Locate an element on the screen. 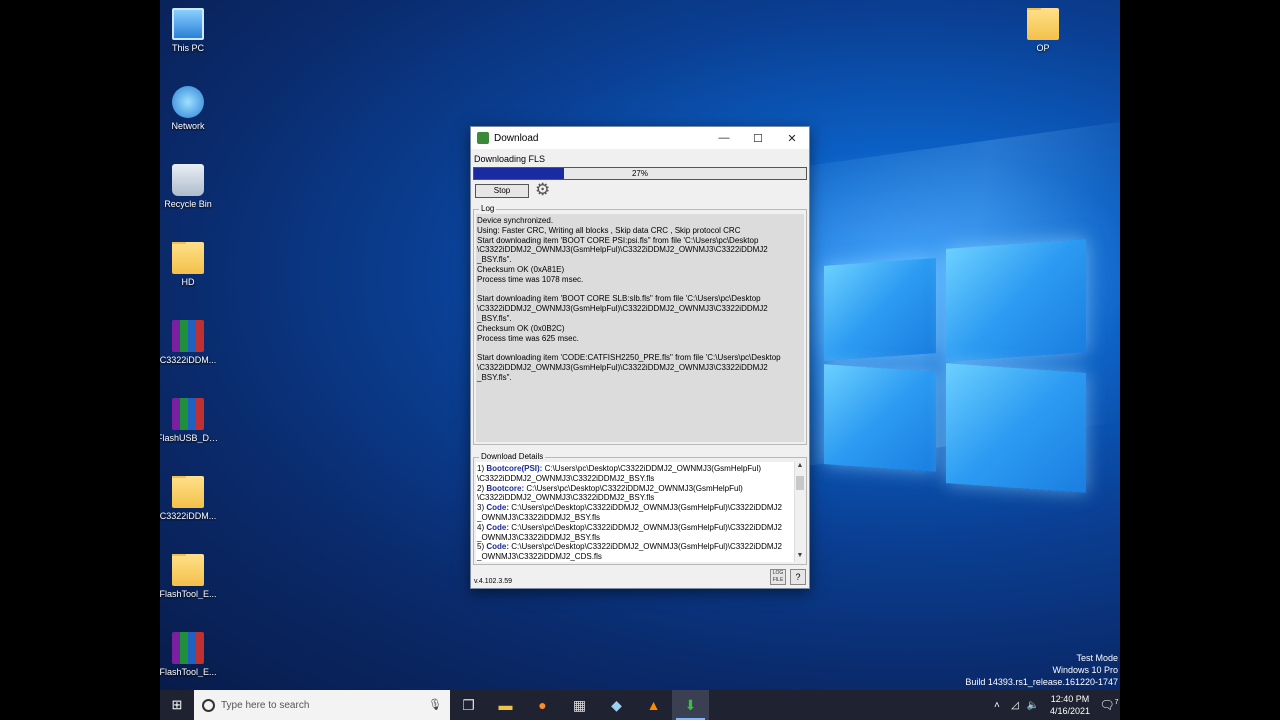  desktop-icon-this-pc: This PC is located at coordinates (189, 30).